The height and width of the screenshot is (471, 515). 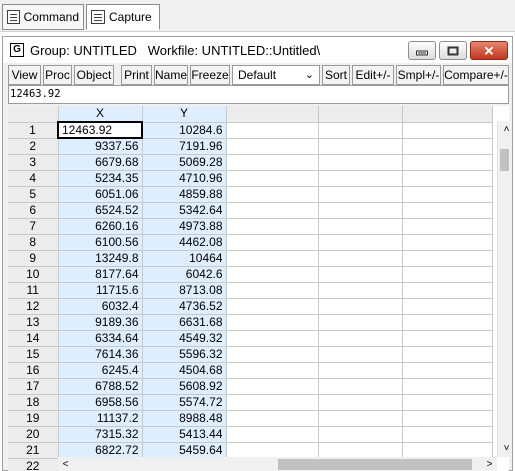 I want to click on cell-x: 6032.4, so click(x=100, y=306).